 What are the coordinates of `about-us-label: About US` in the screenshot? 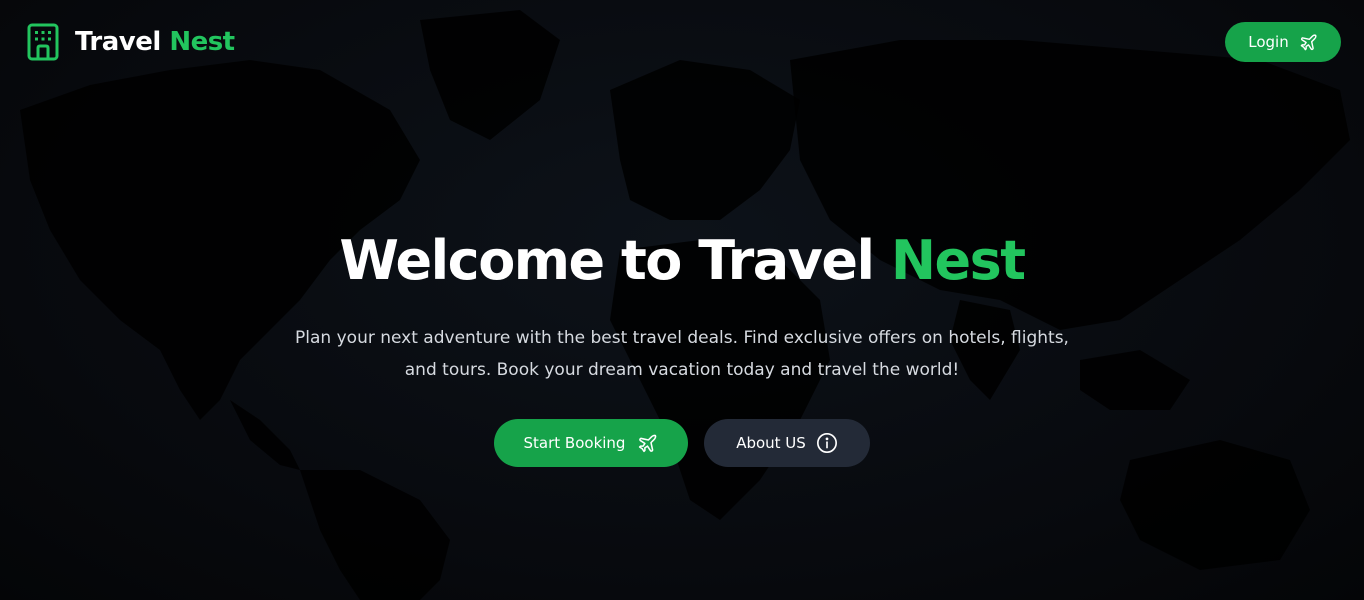 It's located at (771, 443).